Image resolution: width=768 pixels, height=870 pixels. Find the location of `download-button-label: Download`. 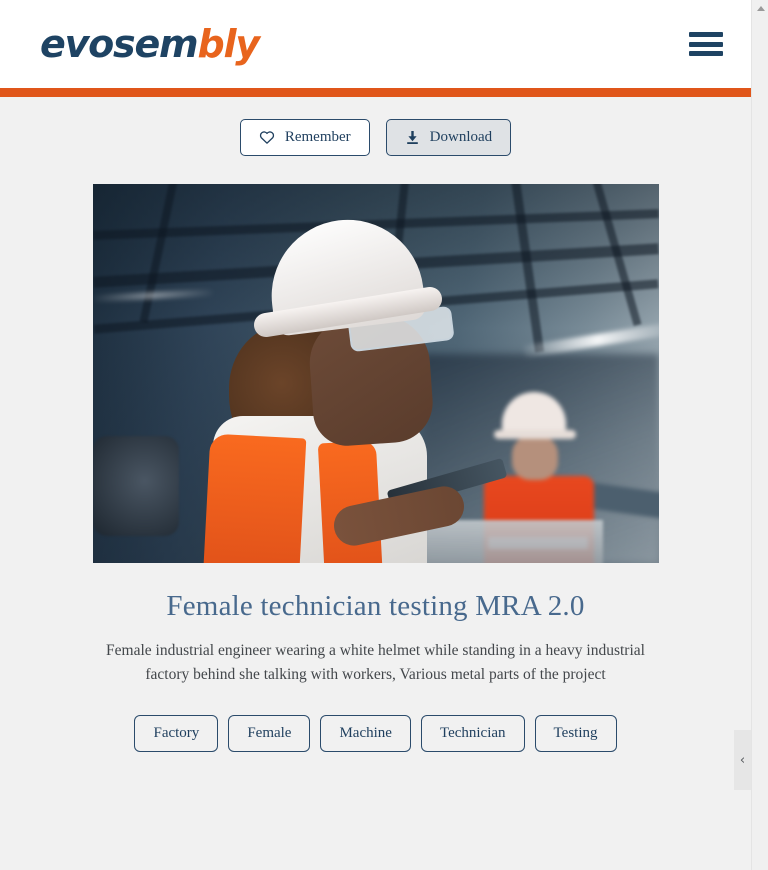

download-button-label: Download is located at coordinates (461, 137).